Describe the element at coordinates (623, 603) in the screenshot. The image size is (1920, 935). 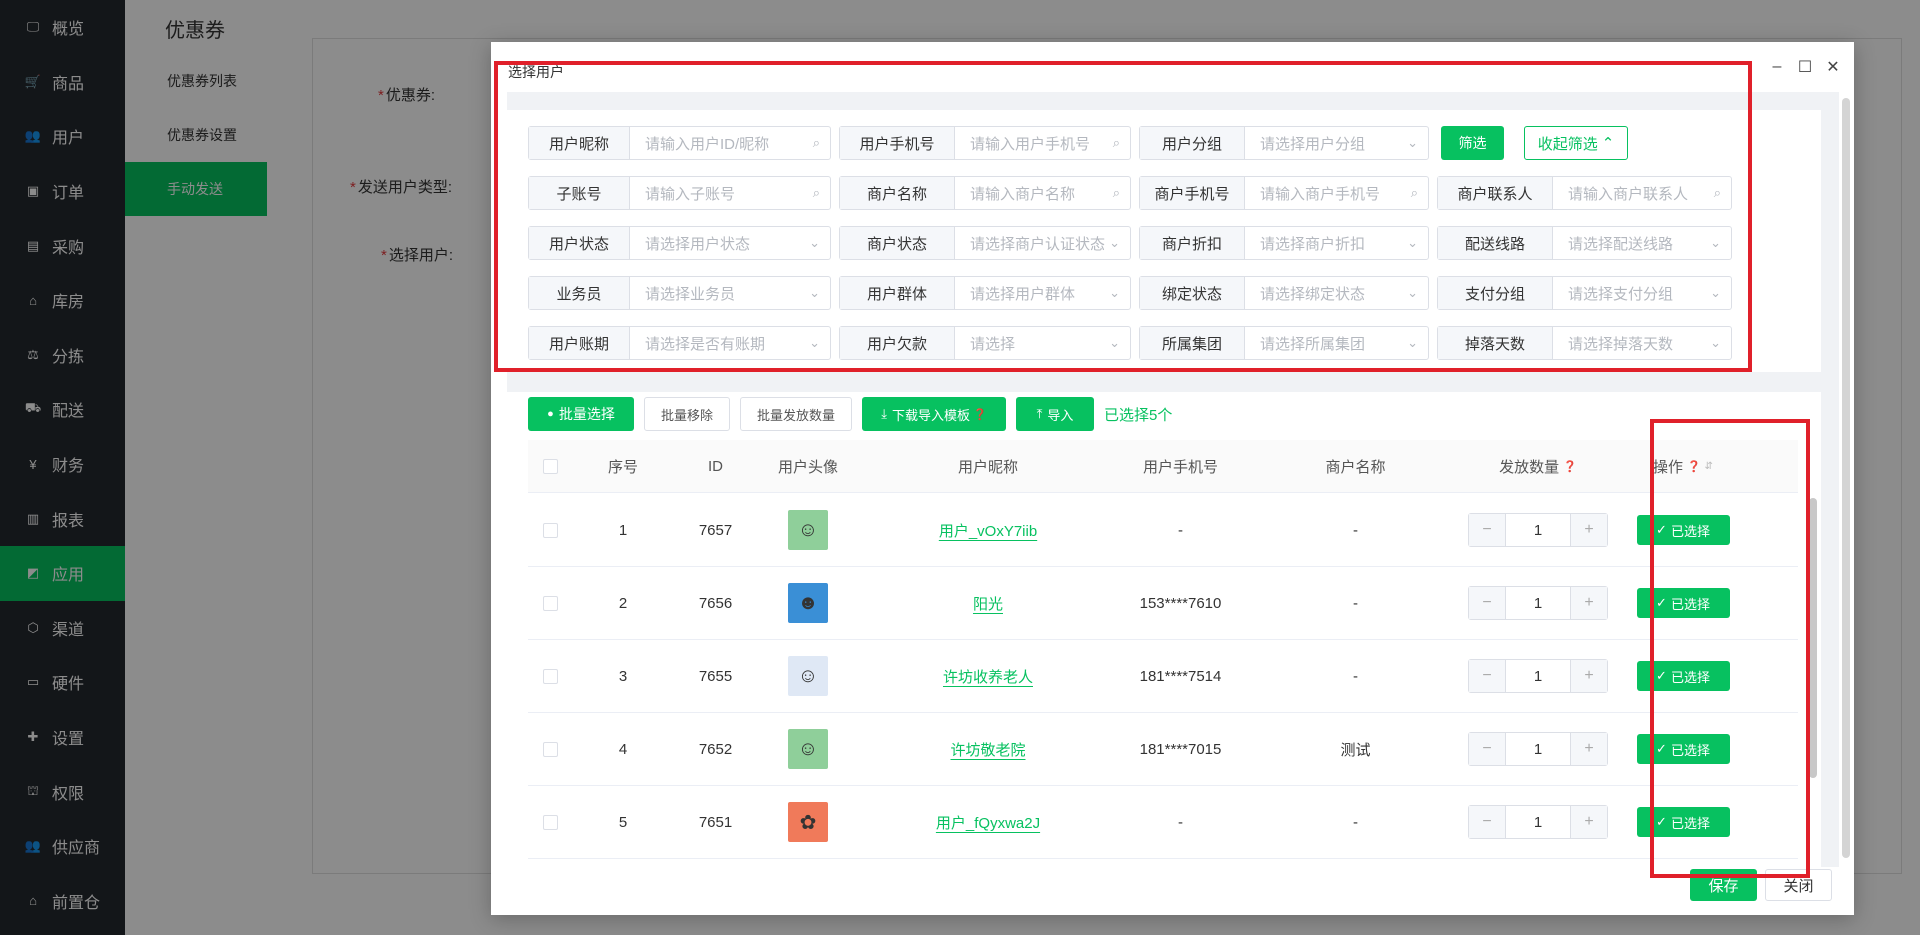
I see `row-index: 2` at that location.